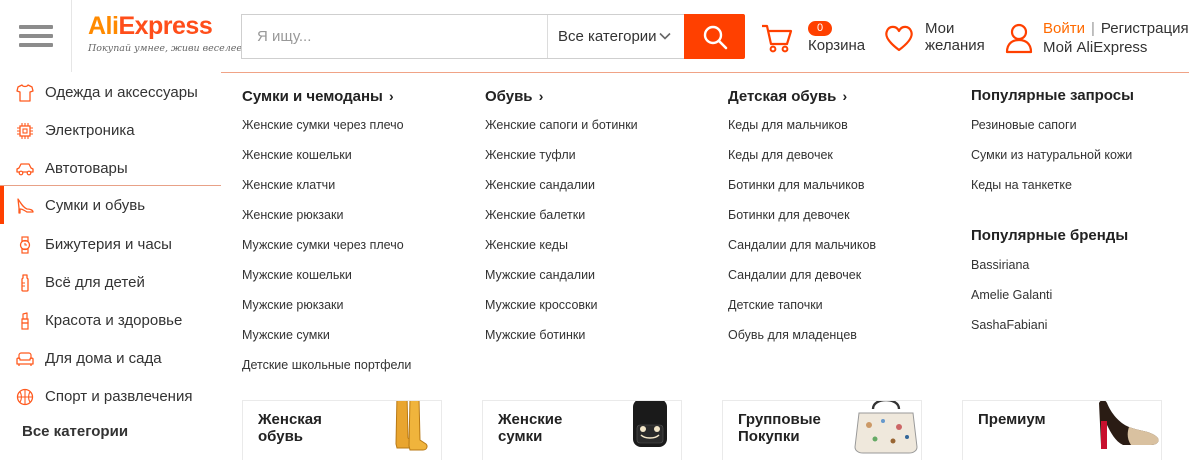  I want to click on menu-link: Резиновые сапоги, so click(1080, 133).